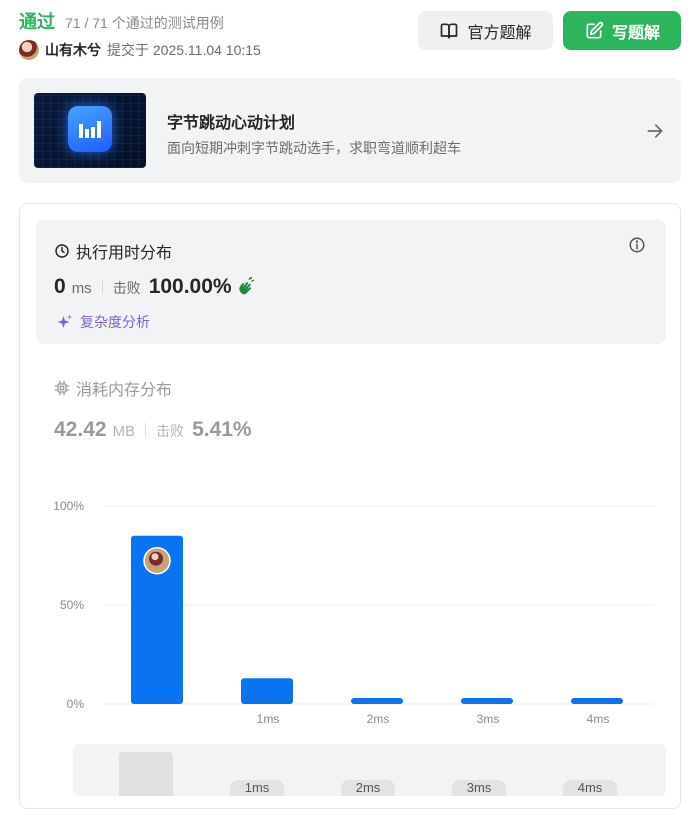  I want to click on y-tick-label: 50%, so click(72, 605).